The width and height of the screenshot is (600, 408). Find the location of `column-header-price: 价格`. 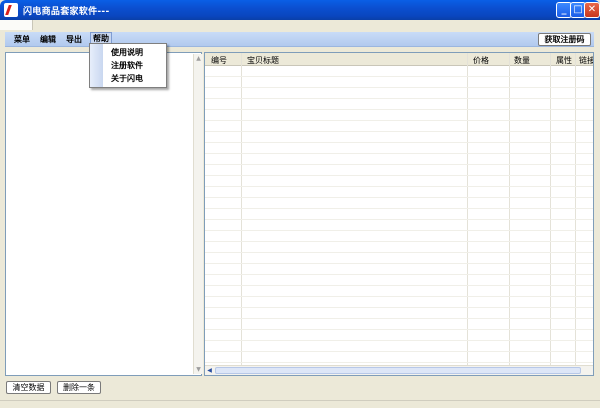

column-header-price: 价格 is located at coordinates (481, 60).